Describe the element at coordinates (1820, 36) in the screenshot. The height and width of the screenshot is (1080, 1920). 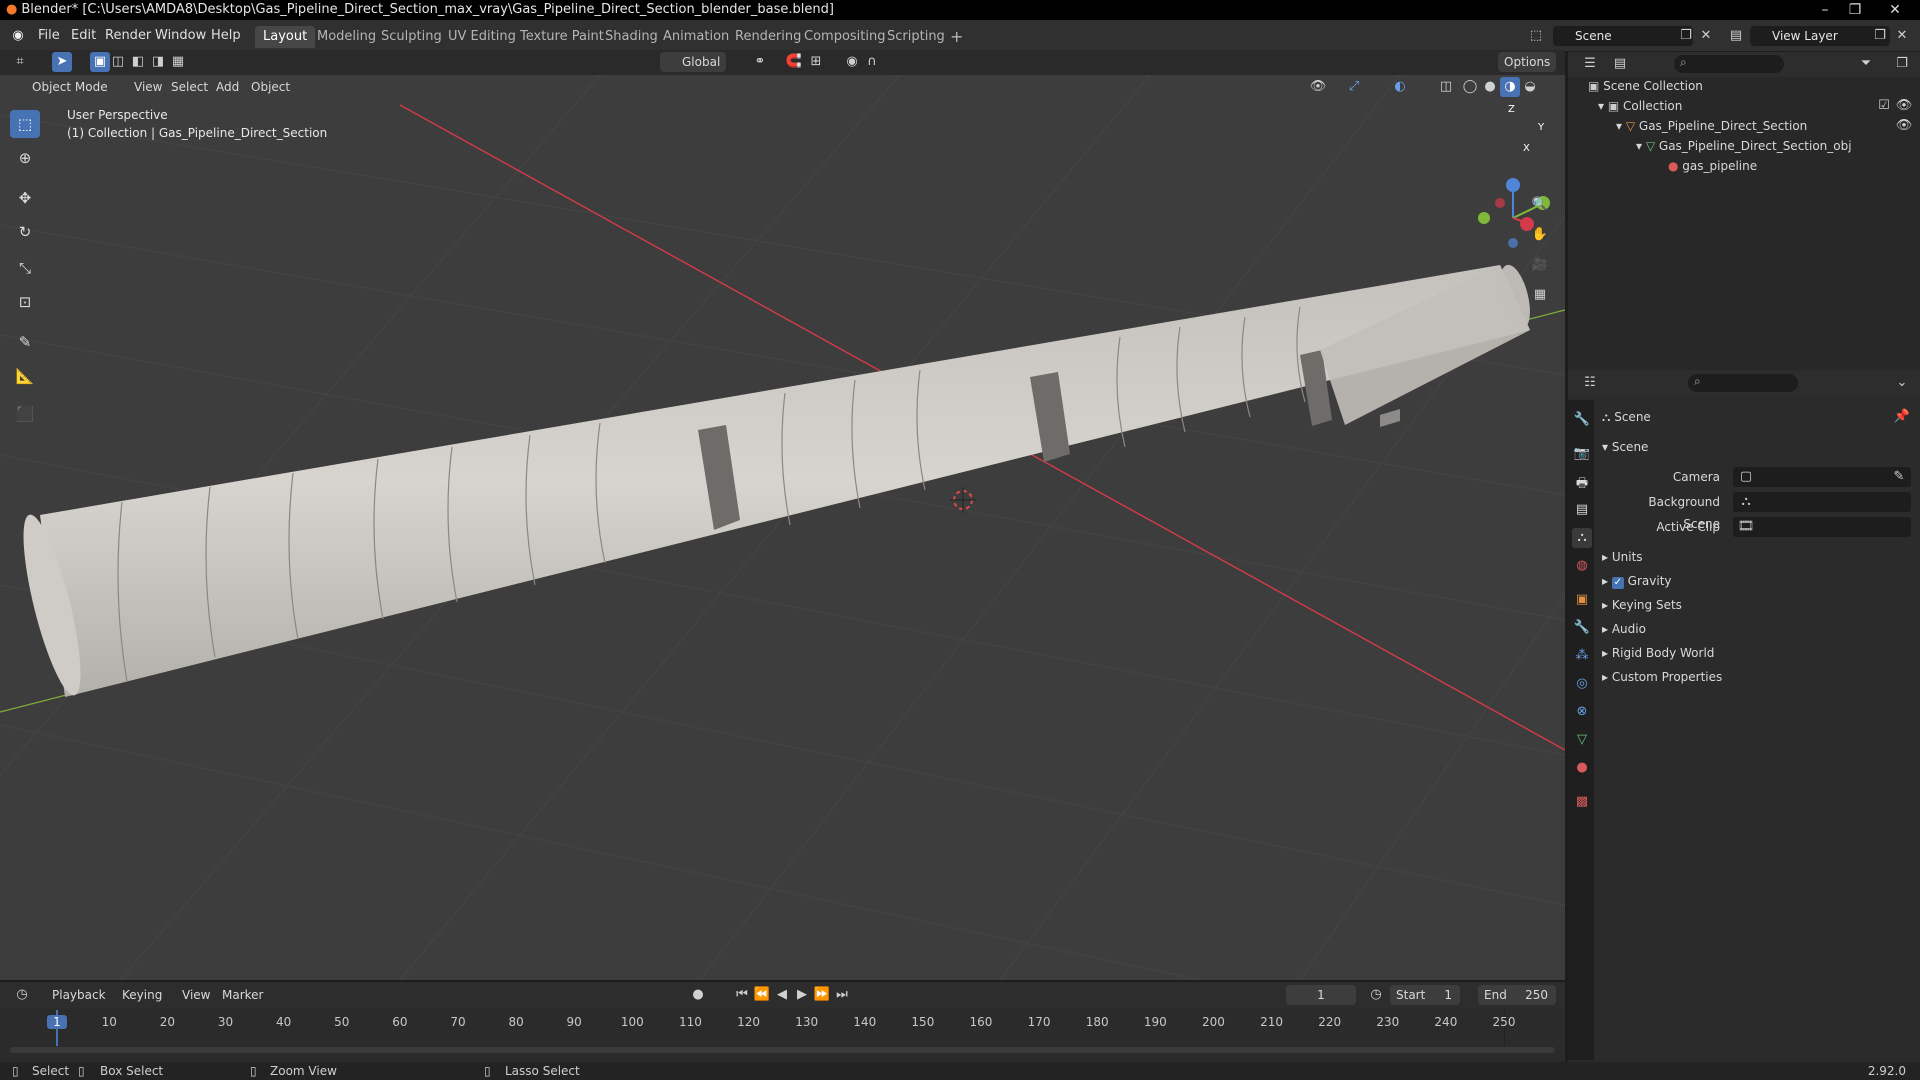
I see `view-layer-selector: View Layer` at that location.